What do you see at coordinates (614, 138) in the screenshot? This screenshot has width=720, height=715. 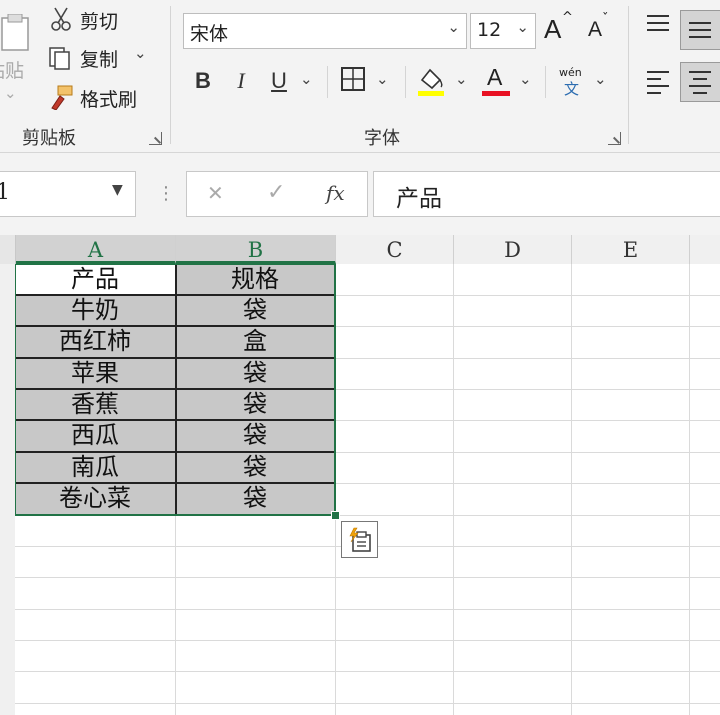 I see `font-dialog-launcher-icon` at bounding box center [614, 138].